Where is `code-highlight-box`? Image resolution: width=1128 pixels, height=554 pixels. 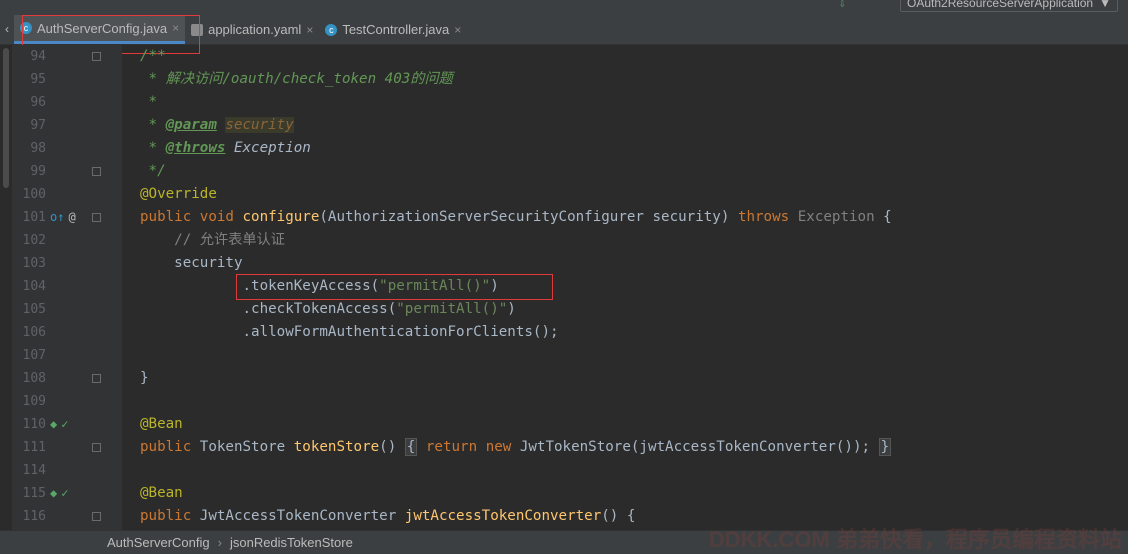
code-highlight-box is located at coordinates (394, 287).